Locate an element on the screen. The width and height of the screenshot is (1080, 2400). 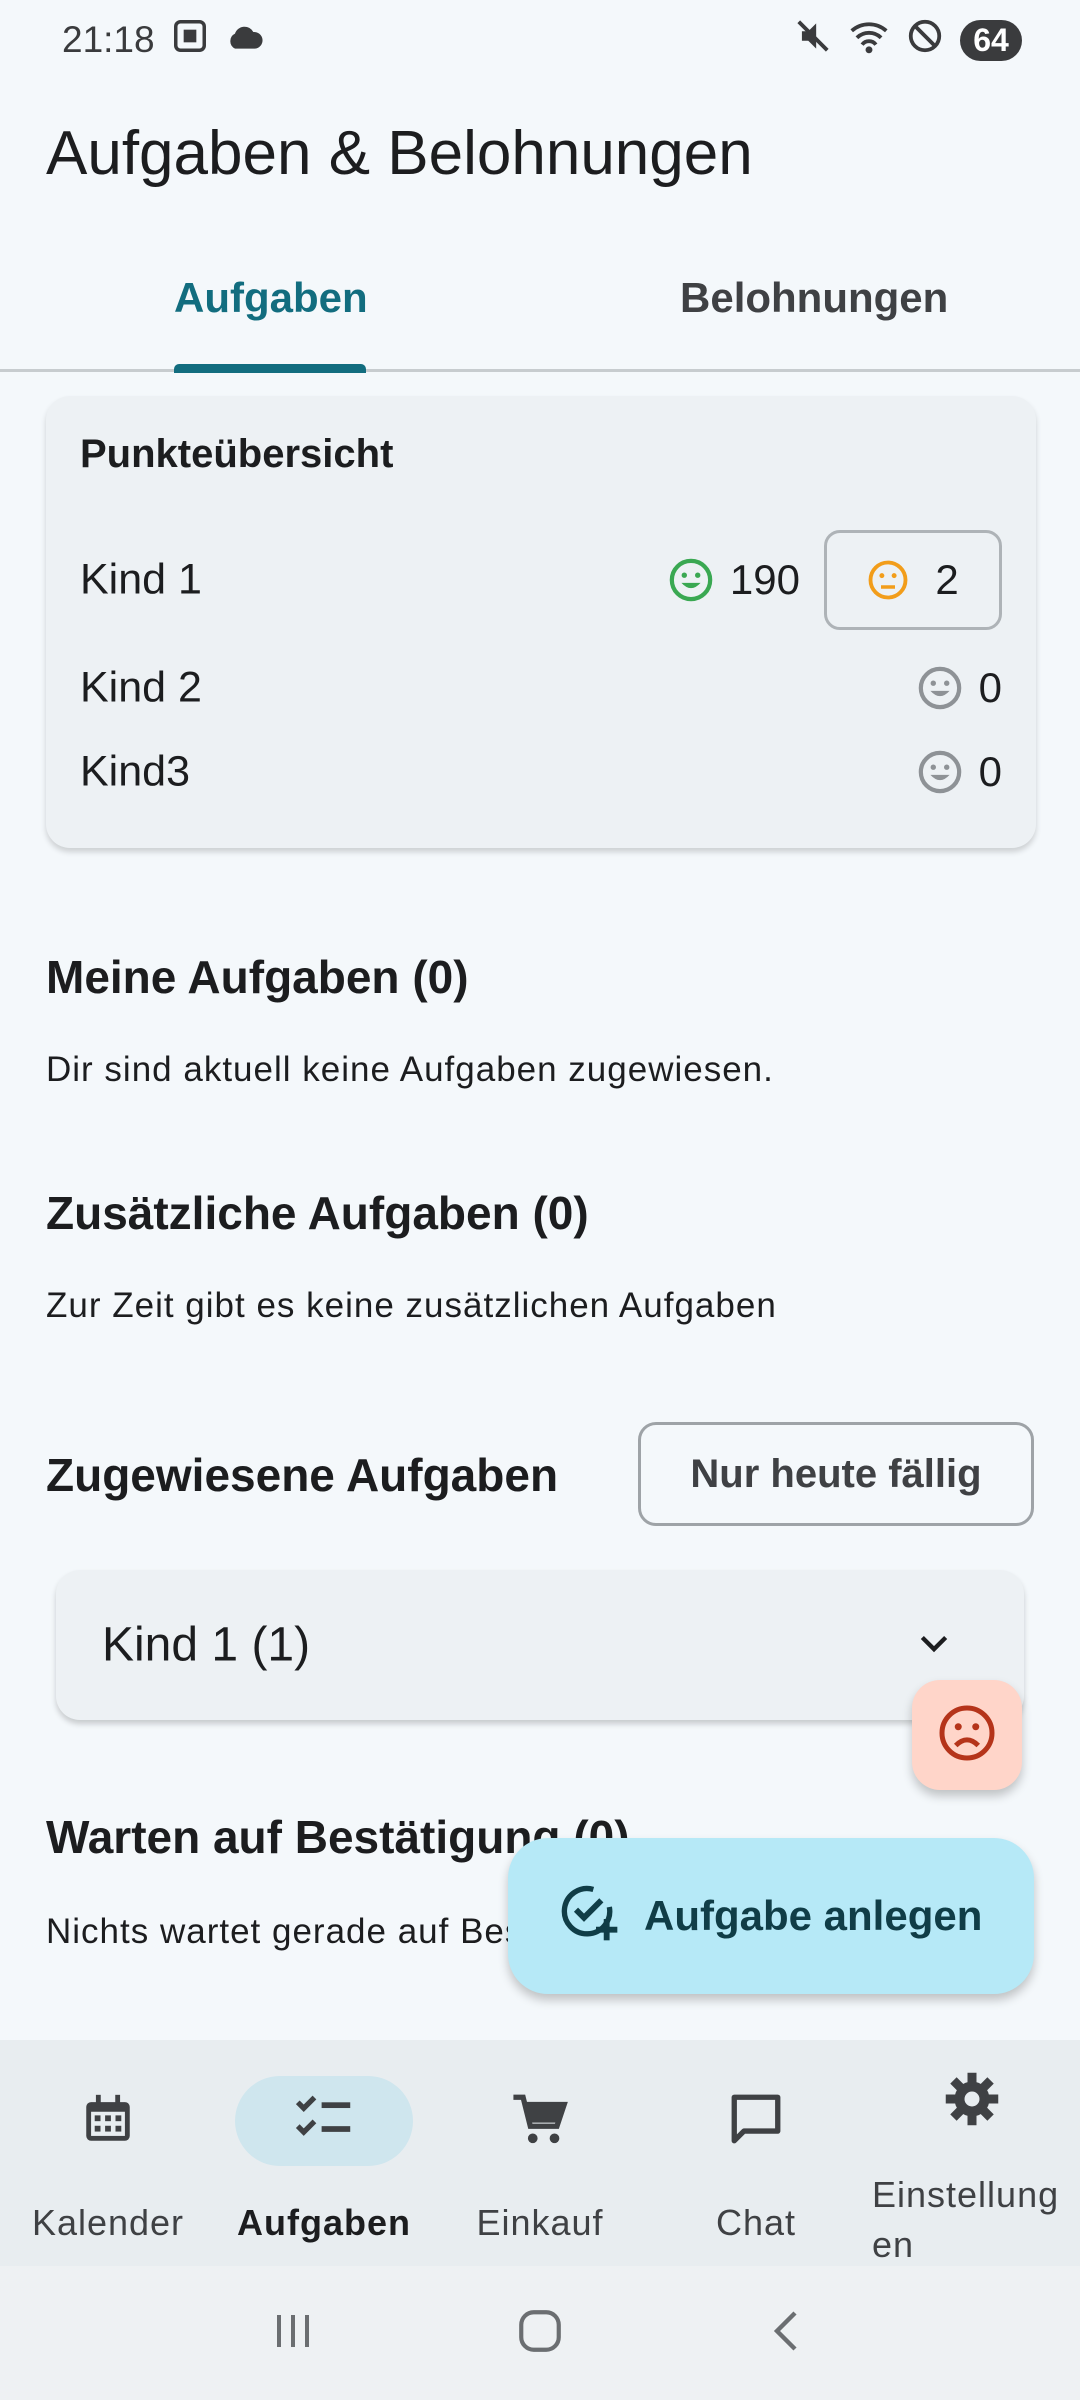
nav-item-chat: Chat is located at coordinates (756, 2153).